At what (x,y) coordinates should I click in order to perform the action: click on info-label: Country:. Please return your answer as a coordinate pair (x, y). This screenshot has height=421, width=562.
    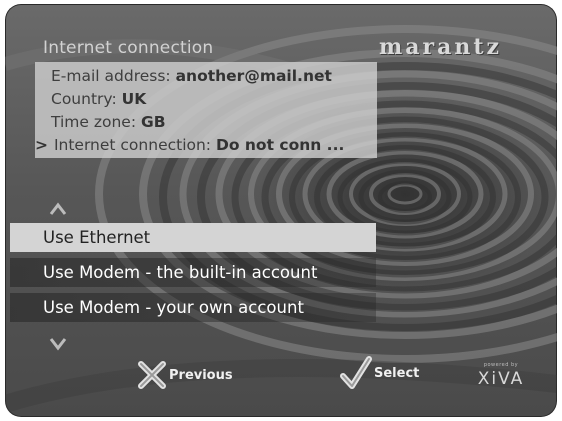
    Looking at the image, I should click on (84, 99).